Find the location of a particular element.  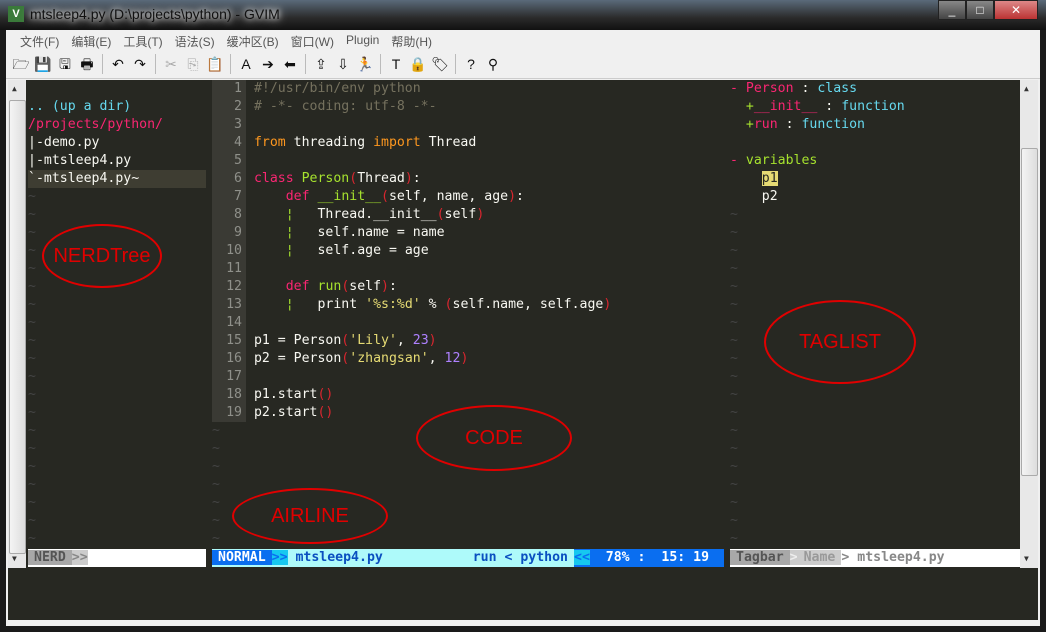

print-icon: 🖶 is located at coordinates (87, 64).